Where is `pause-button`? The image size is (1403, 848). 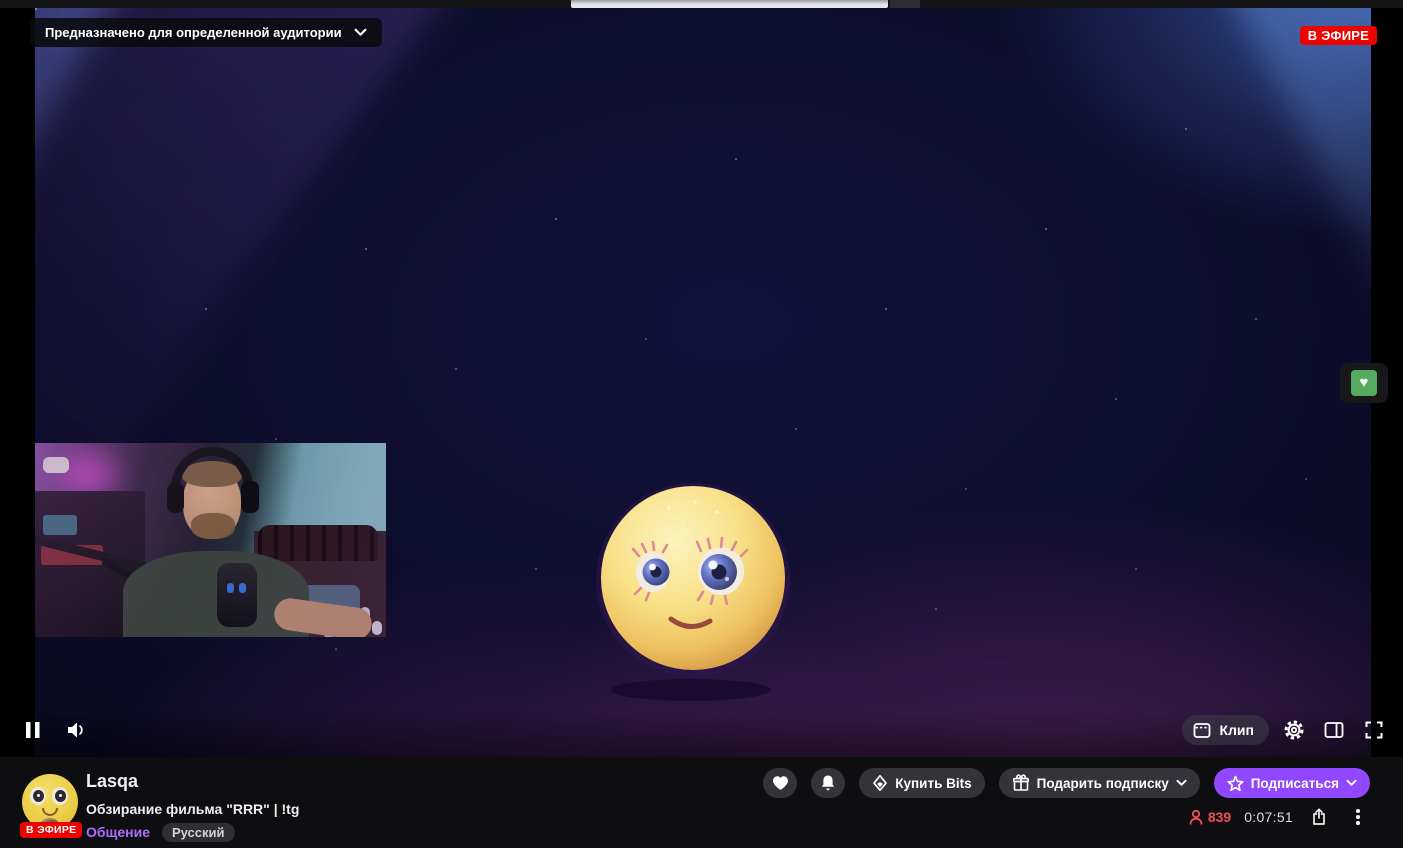 pause-button is located at coordinates (33, 730).